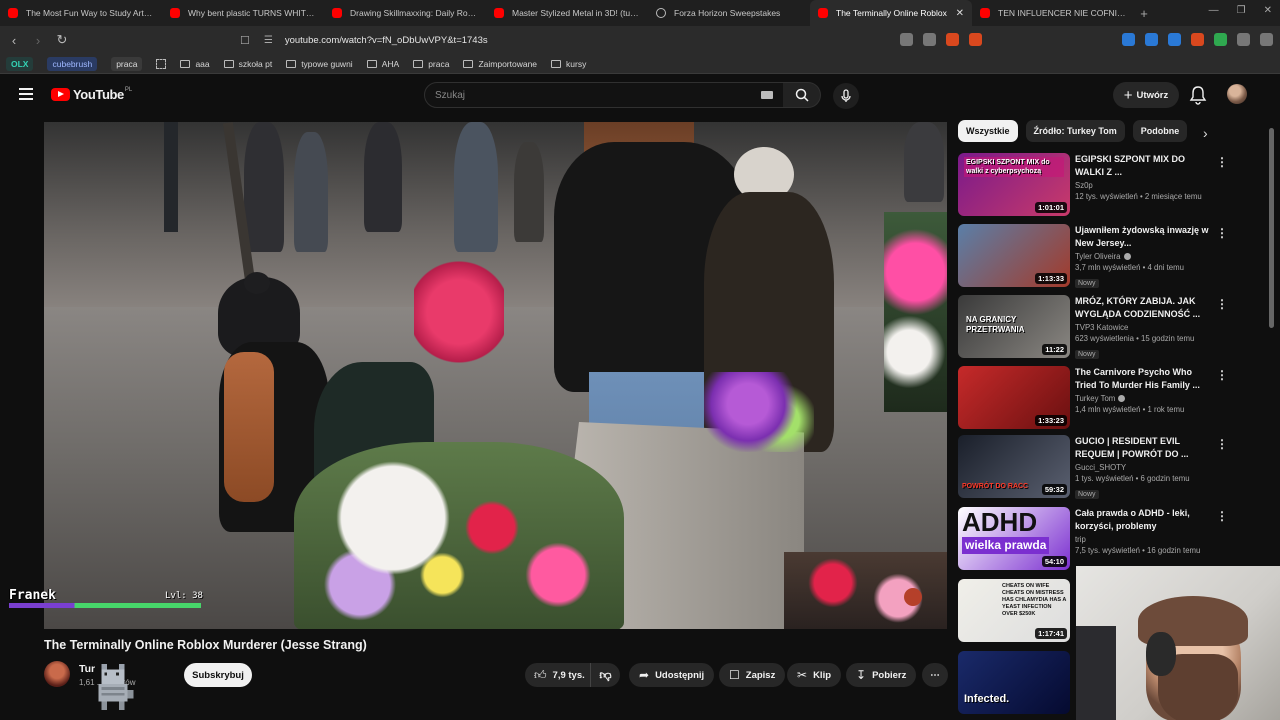  I want to click on brave-shield-icon, so click(952, 39).